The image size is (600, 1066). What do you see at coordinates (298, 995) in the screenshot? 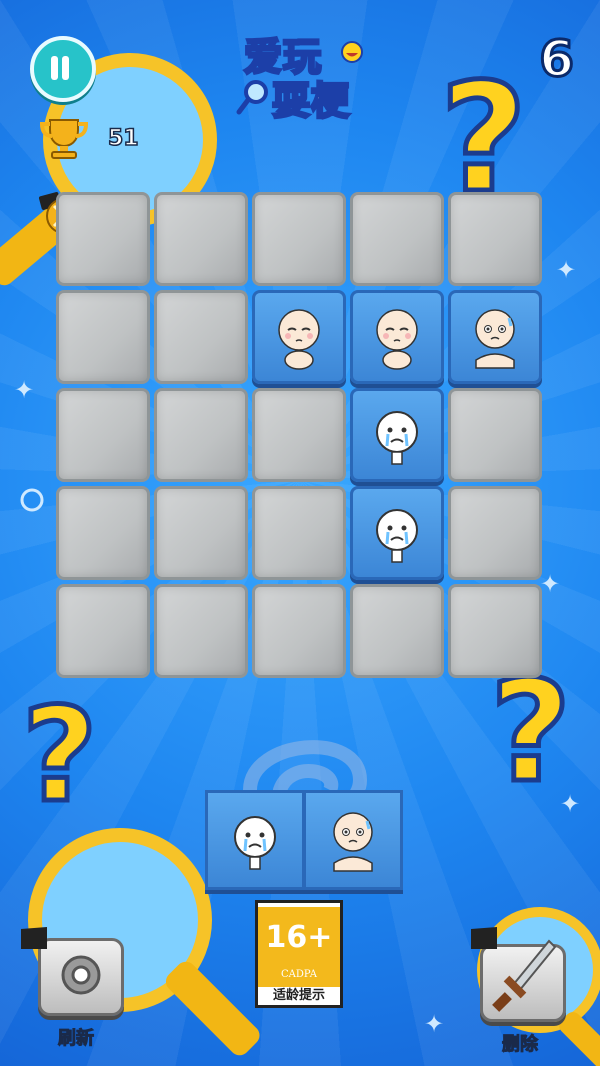
I see `age-rating-tip: 适龄提示` at bounding box center [298, 995].